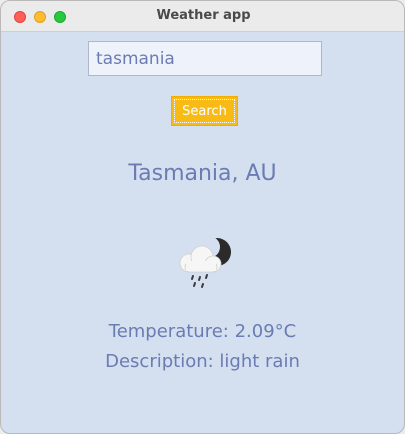 Image resolution: width=405 pixels, height=434 pixels. I want to click on city-name: Tasmania, AU, so click(202, 173).